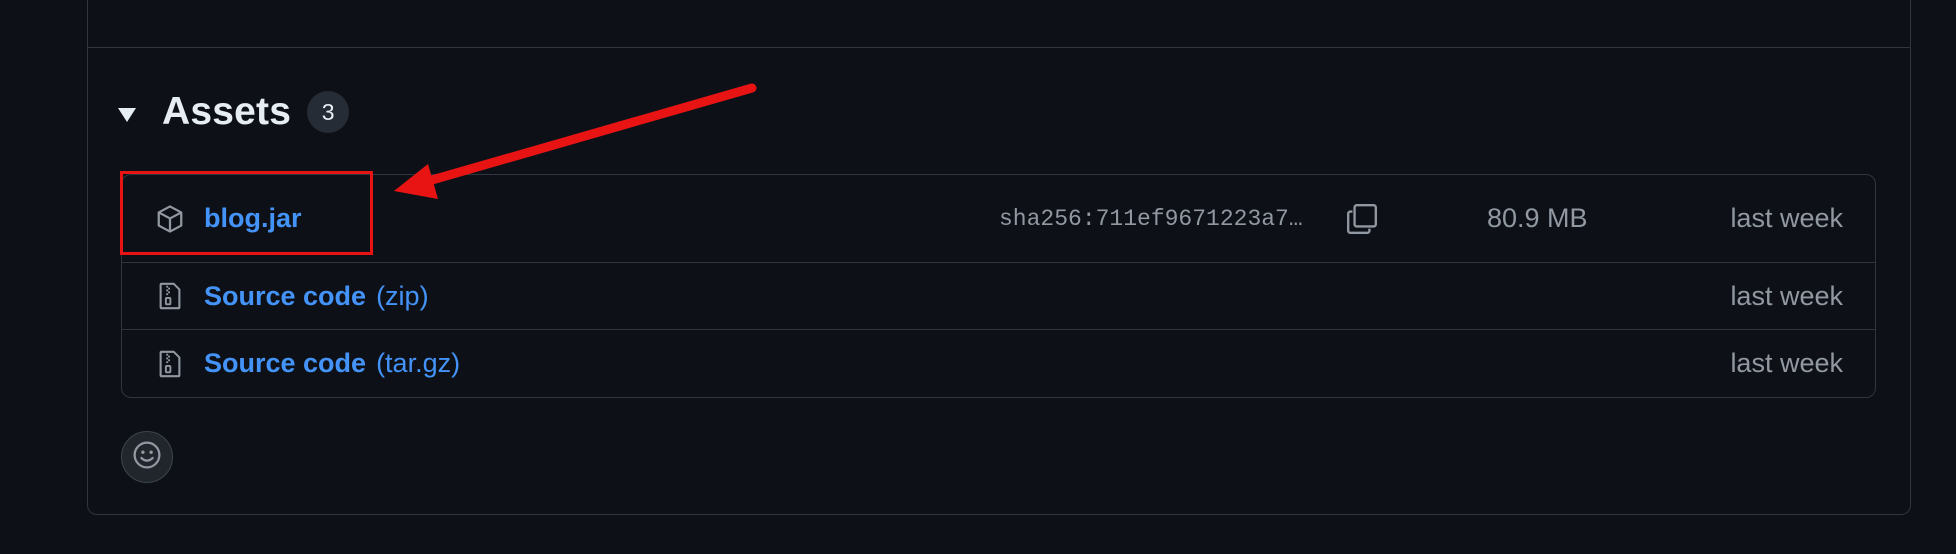 The height and width of the screenshot is (554, 1956). What do you see at coordinates (999, 47) in the screenshot?
I see `section-divider` at bounding box center [999, 47].